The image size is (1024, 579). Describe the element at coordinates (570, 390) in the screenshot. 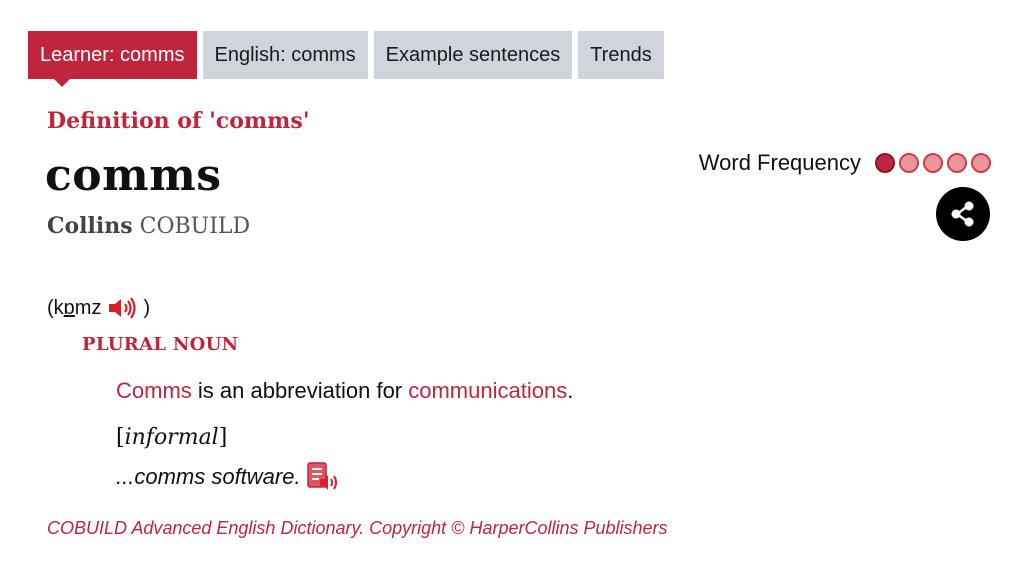

I see `sense-end: .` at that location.